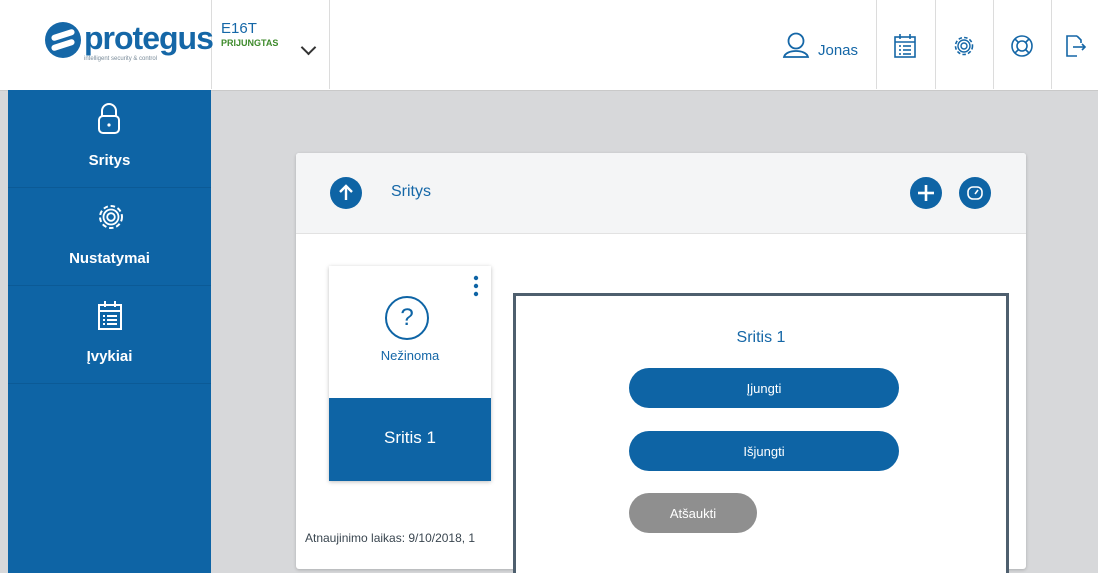  What do you see at coordinates (63, 40) in the screenshot?
I see `logo-mark-icon` at bounding box center [63, 40].